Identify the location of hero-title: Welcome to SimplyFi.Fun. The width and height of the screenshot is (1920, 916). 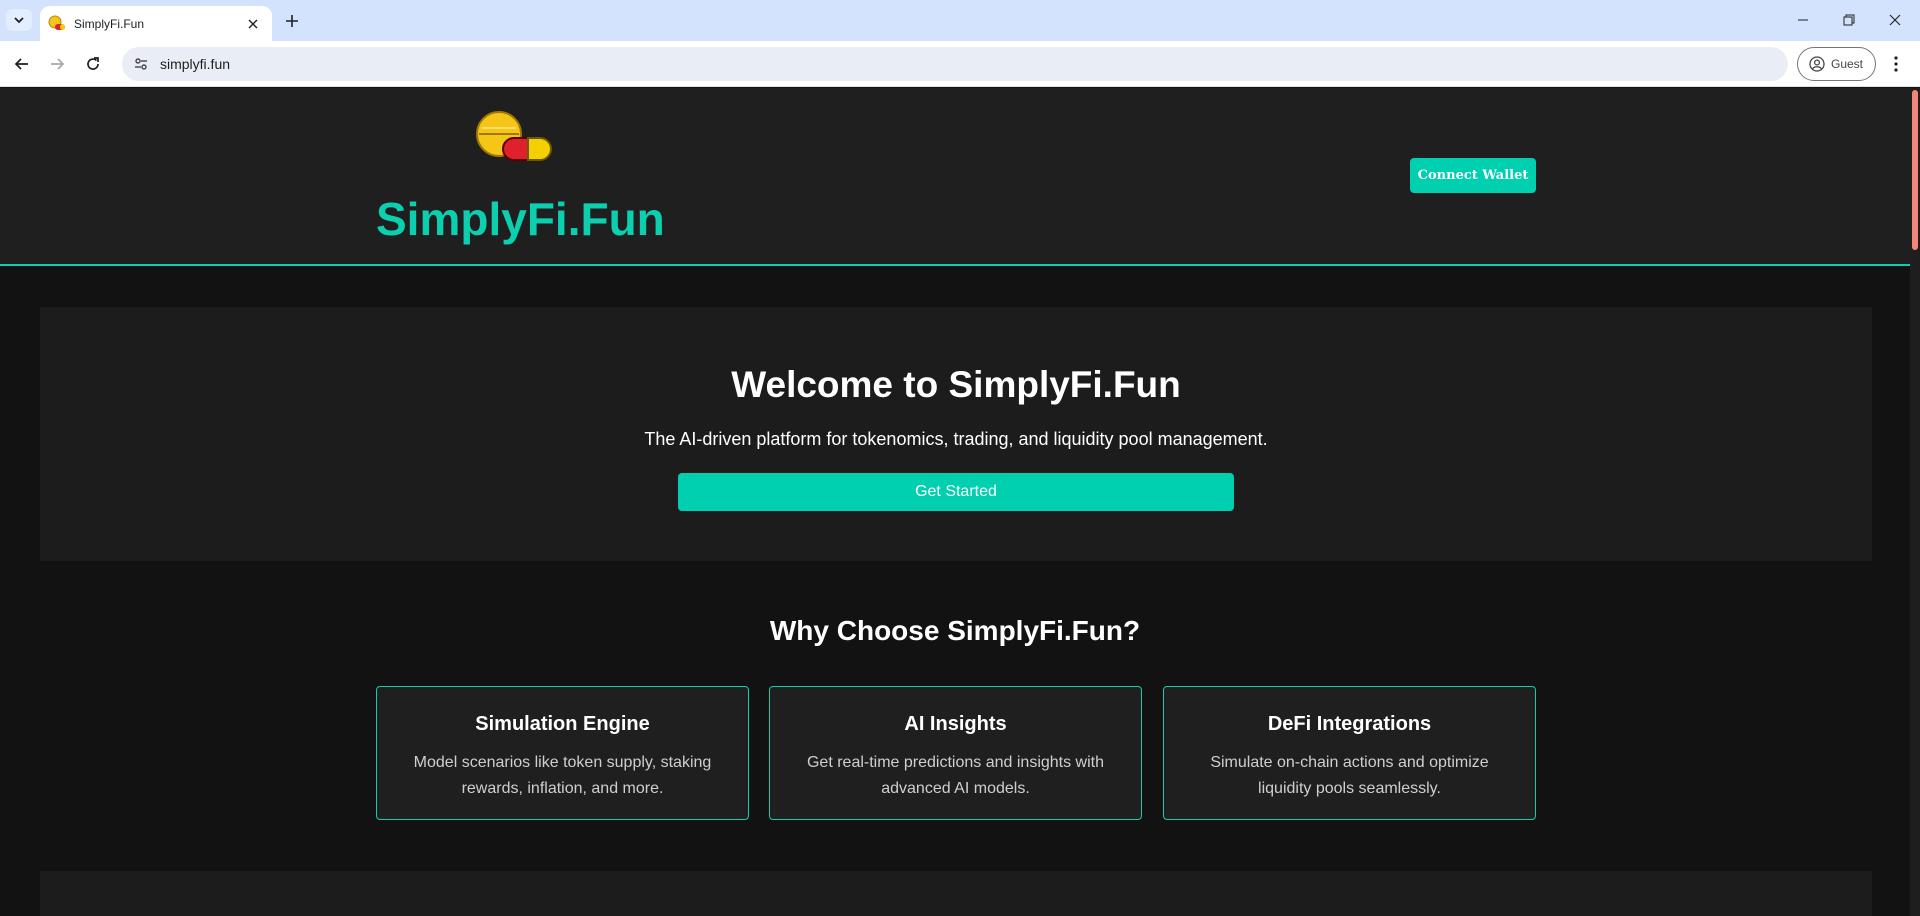
(956, 384).